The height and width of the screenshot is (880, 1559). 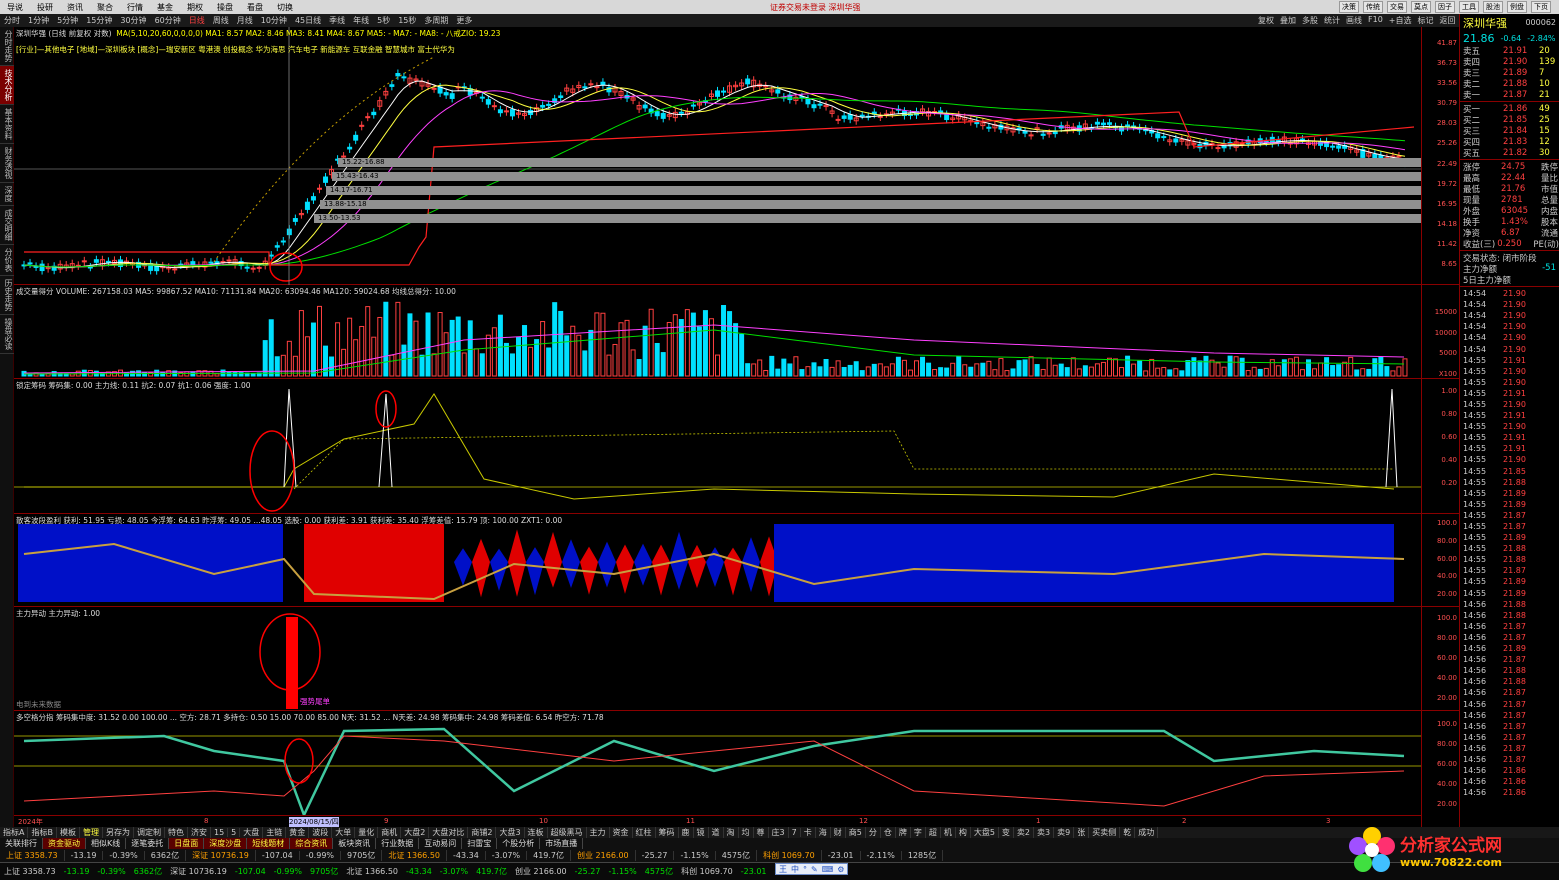 I want to click on feature-tab-10: 互动易问, so click(x=441, y=843).